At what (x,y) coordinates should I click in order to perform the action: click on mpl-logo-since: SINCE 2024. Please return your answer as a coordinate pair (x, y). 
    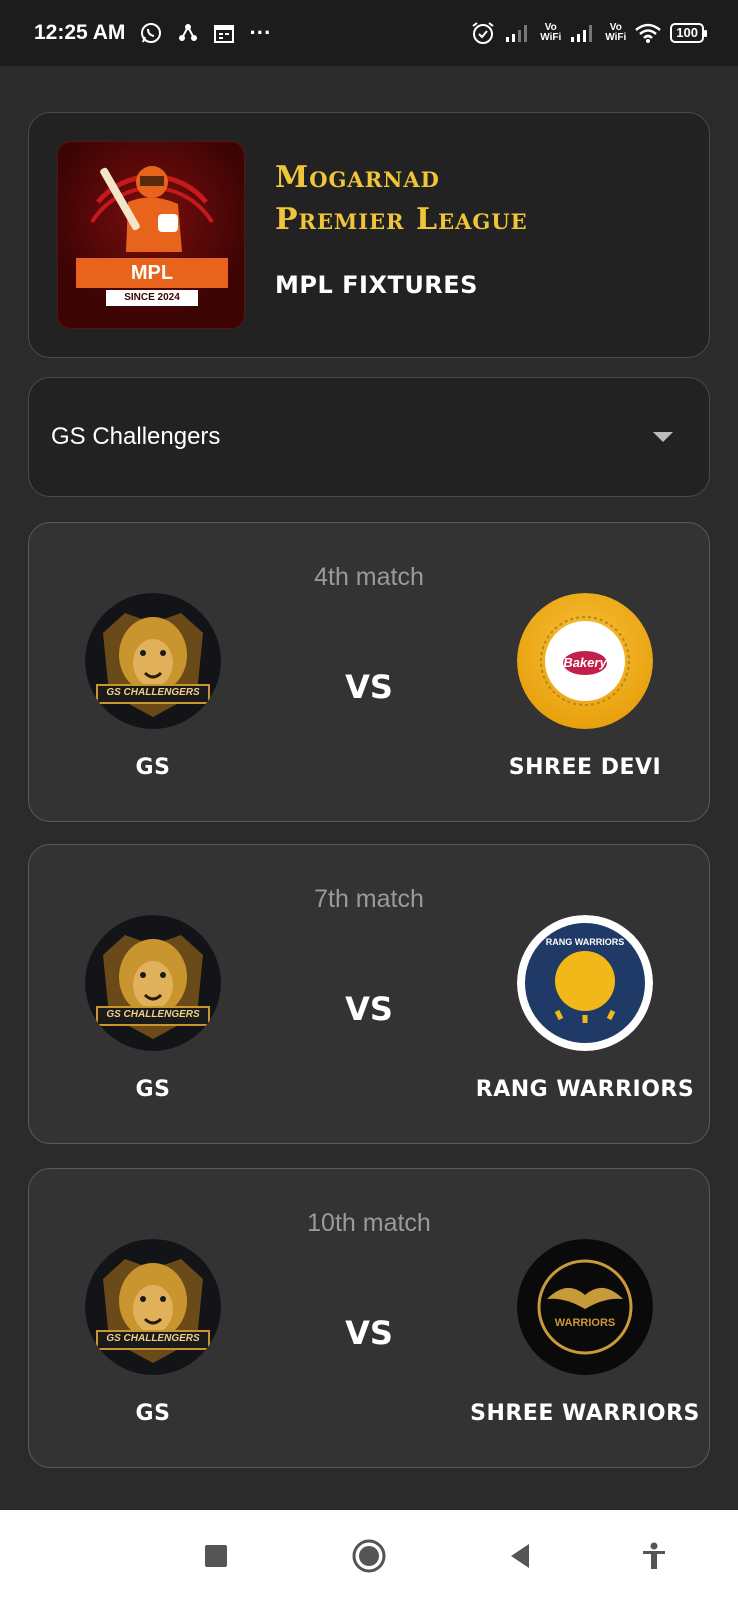
    Looking at the image, I should click on (152, 298).